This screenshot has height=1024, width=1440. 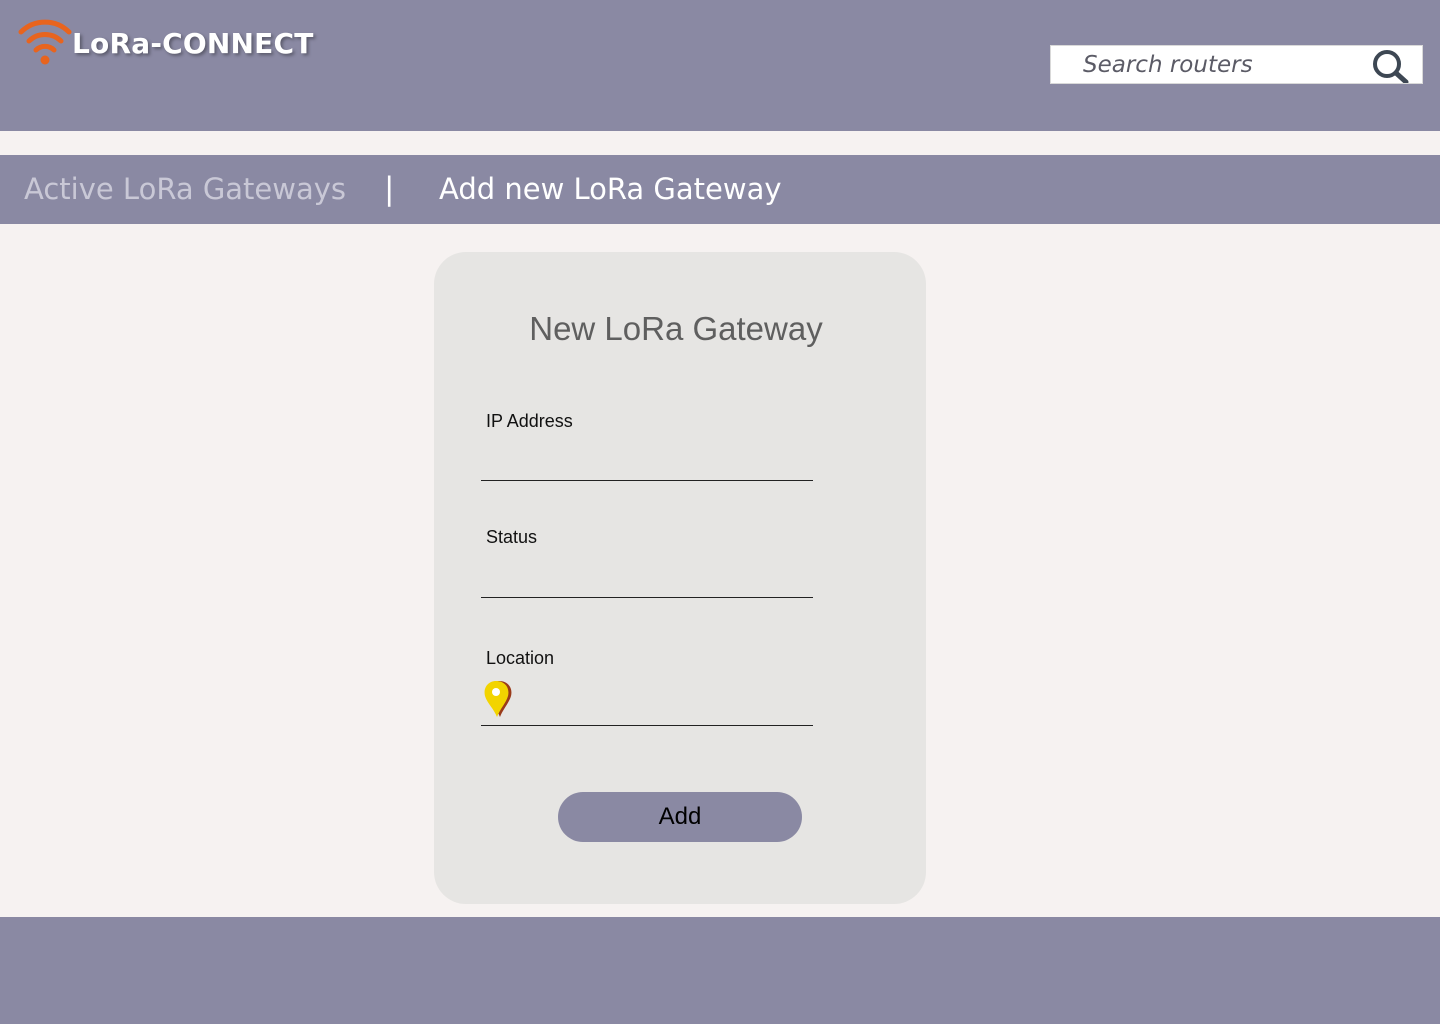 What do you see at coordinates (1206, 64) in the screenshot?
I see `search-input` at bounding box center [1206, 64].